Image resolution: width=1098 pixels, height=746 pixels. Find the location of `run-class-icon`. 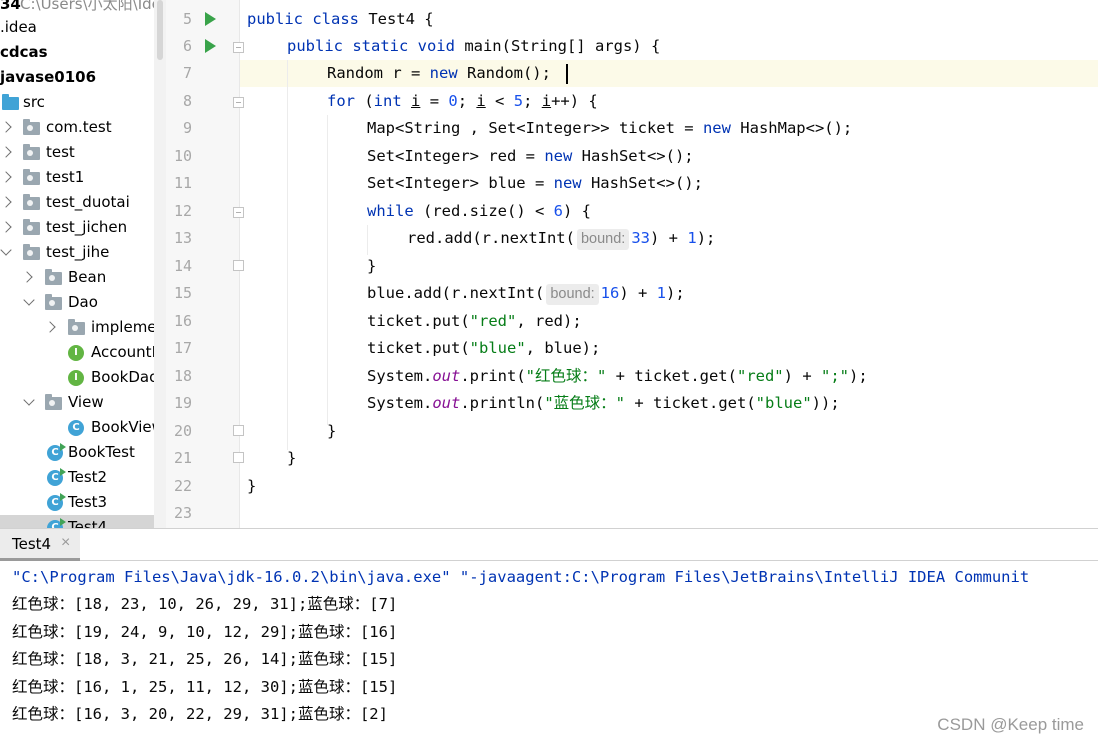

run-class-icon is located at coordinates (210, 19).